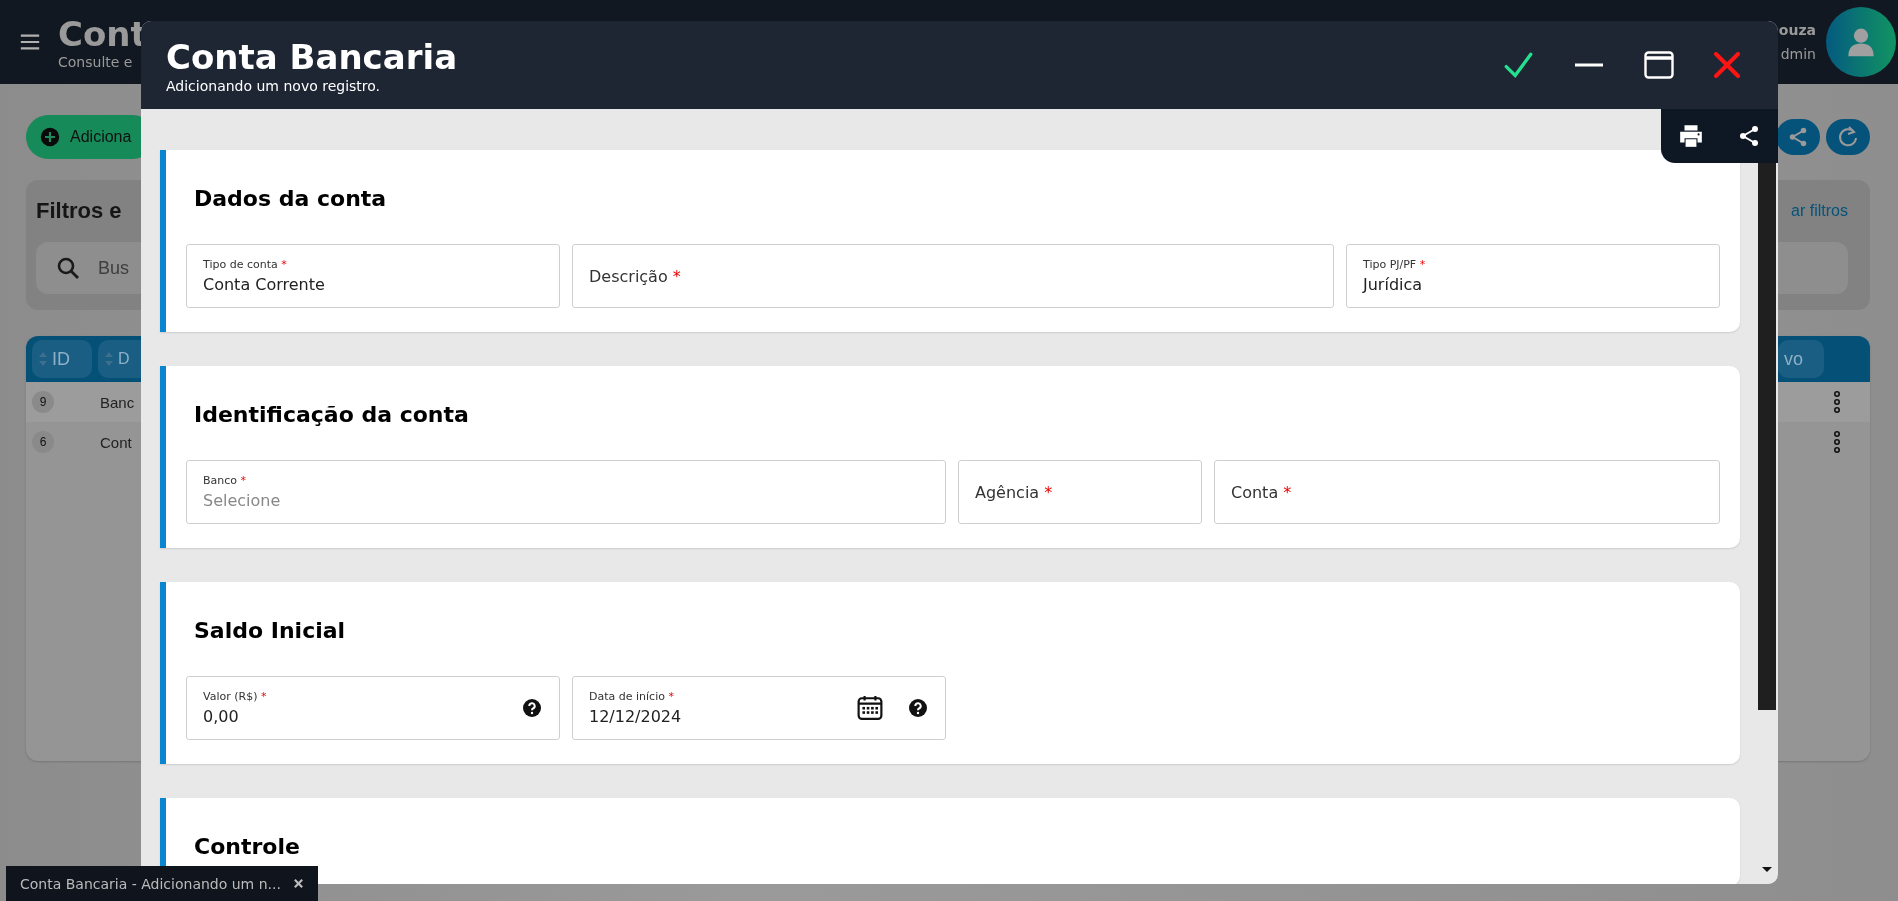 The width and height of the screenshot is (1898, 901). I want to click on section-title: Controle, so click(247, 847).